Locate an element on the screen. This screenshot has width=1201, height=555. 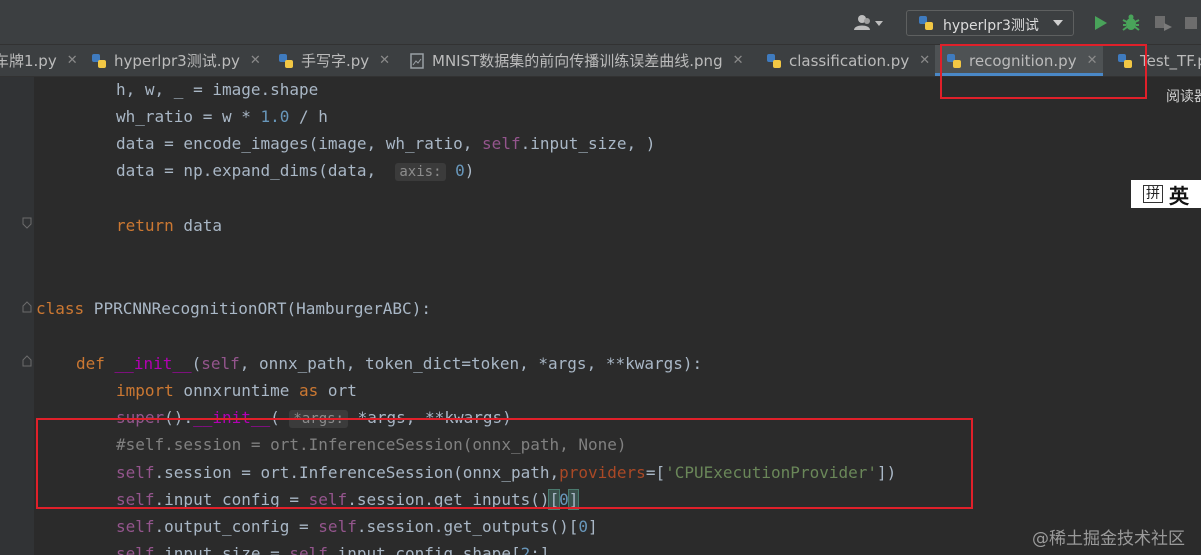
user-account-button is located at coordinates (870, 23).